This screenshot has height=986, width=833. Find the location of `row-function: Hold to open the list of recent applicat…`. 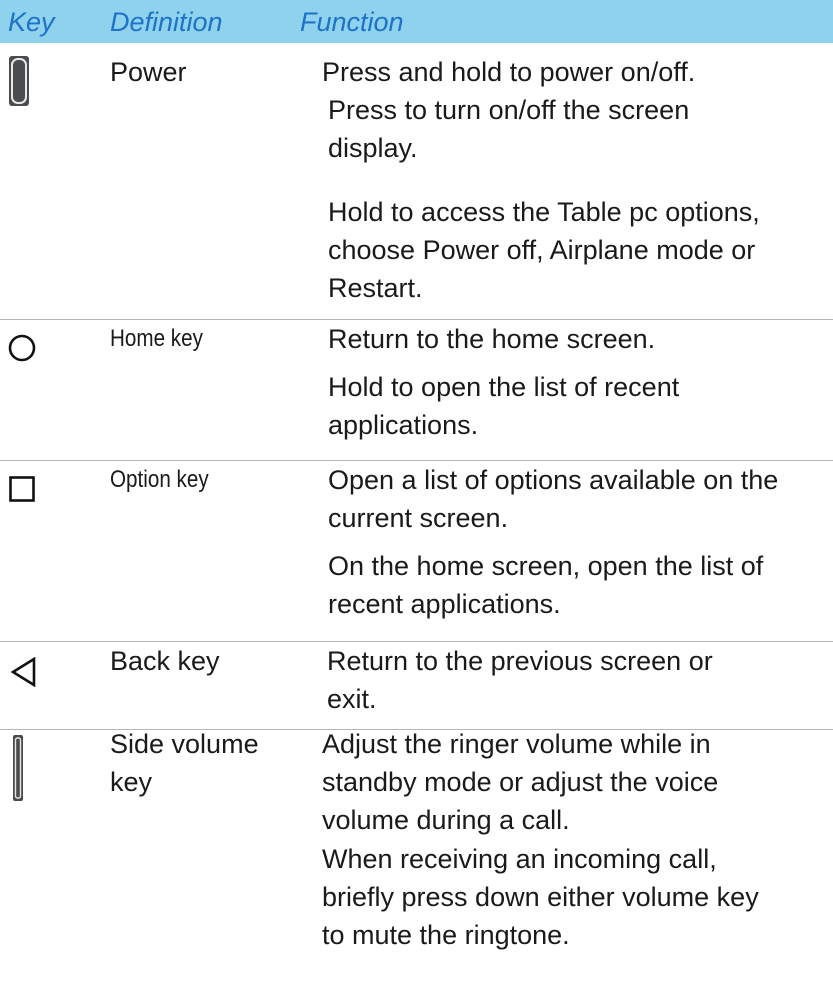

row-function: Hold to open the list of recent applicat… is located at coordinates (504, 406).